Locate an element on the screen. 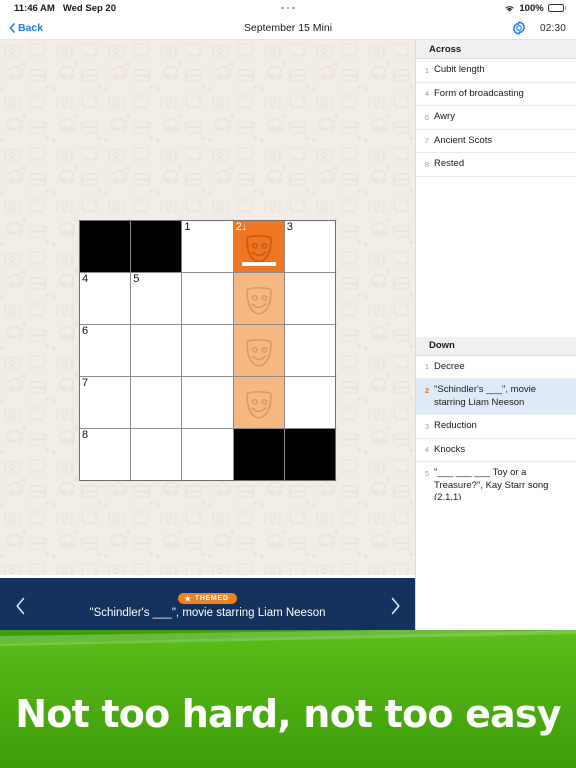 The height and width of the screenshot is (768, 576). grid-cell-r2c4-highlighted is located at coordinates (258, 298).